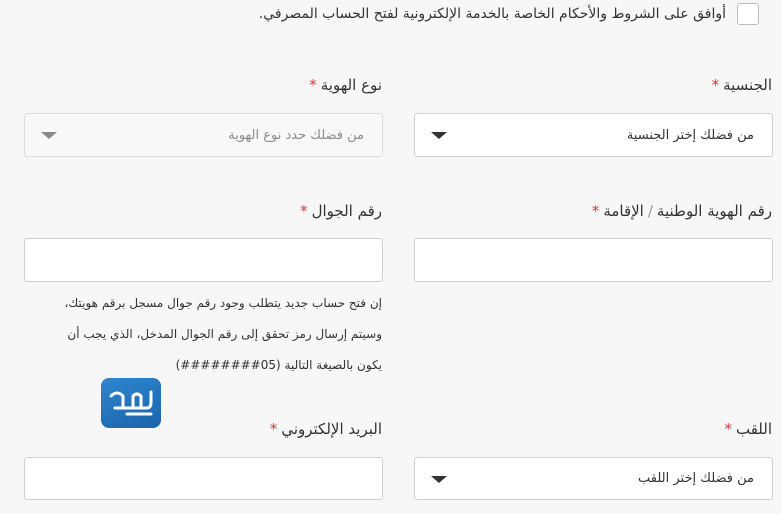 This screenshot has width=782, height=514. What do you see at coordinates (331, 429) in the screenshot?
I see `email-label-text: البريد الإلكتروني` at bounding box center [331, 429].